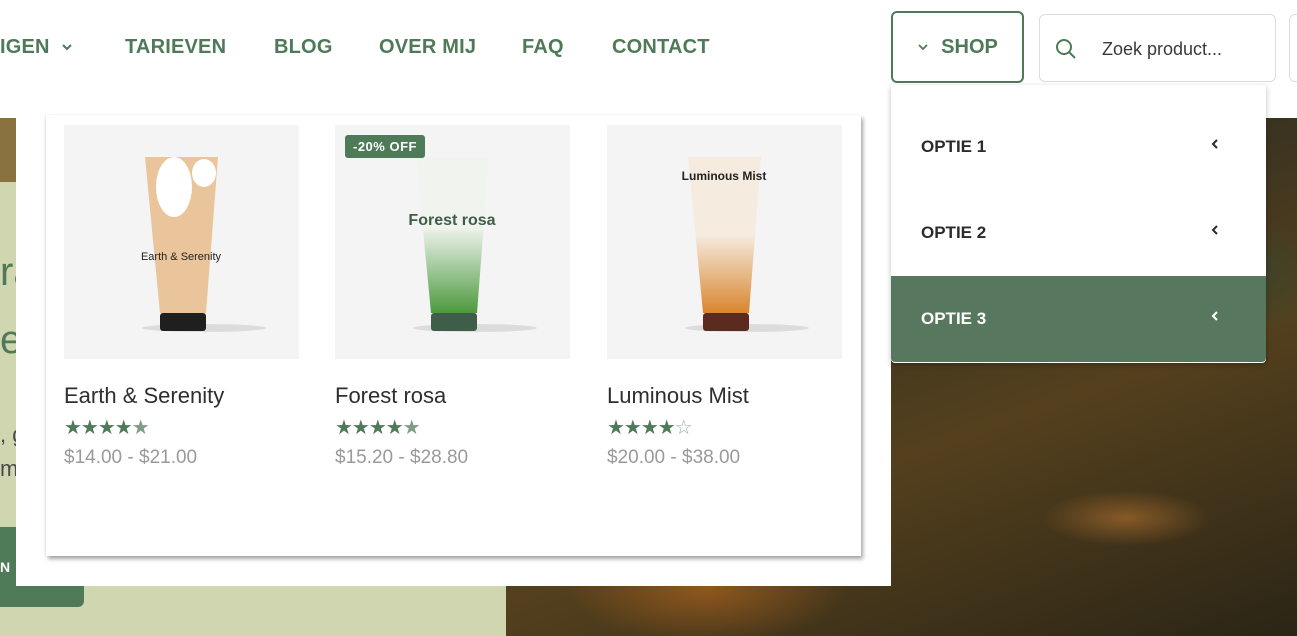  What do you see at coordinates (472, 244) in the screenshot?
I see `tube-icon: Forest rosa` at bounding box center [472, 244].